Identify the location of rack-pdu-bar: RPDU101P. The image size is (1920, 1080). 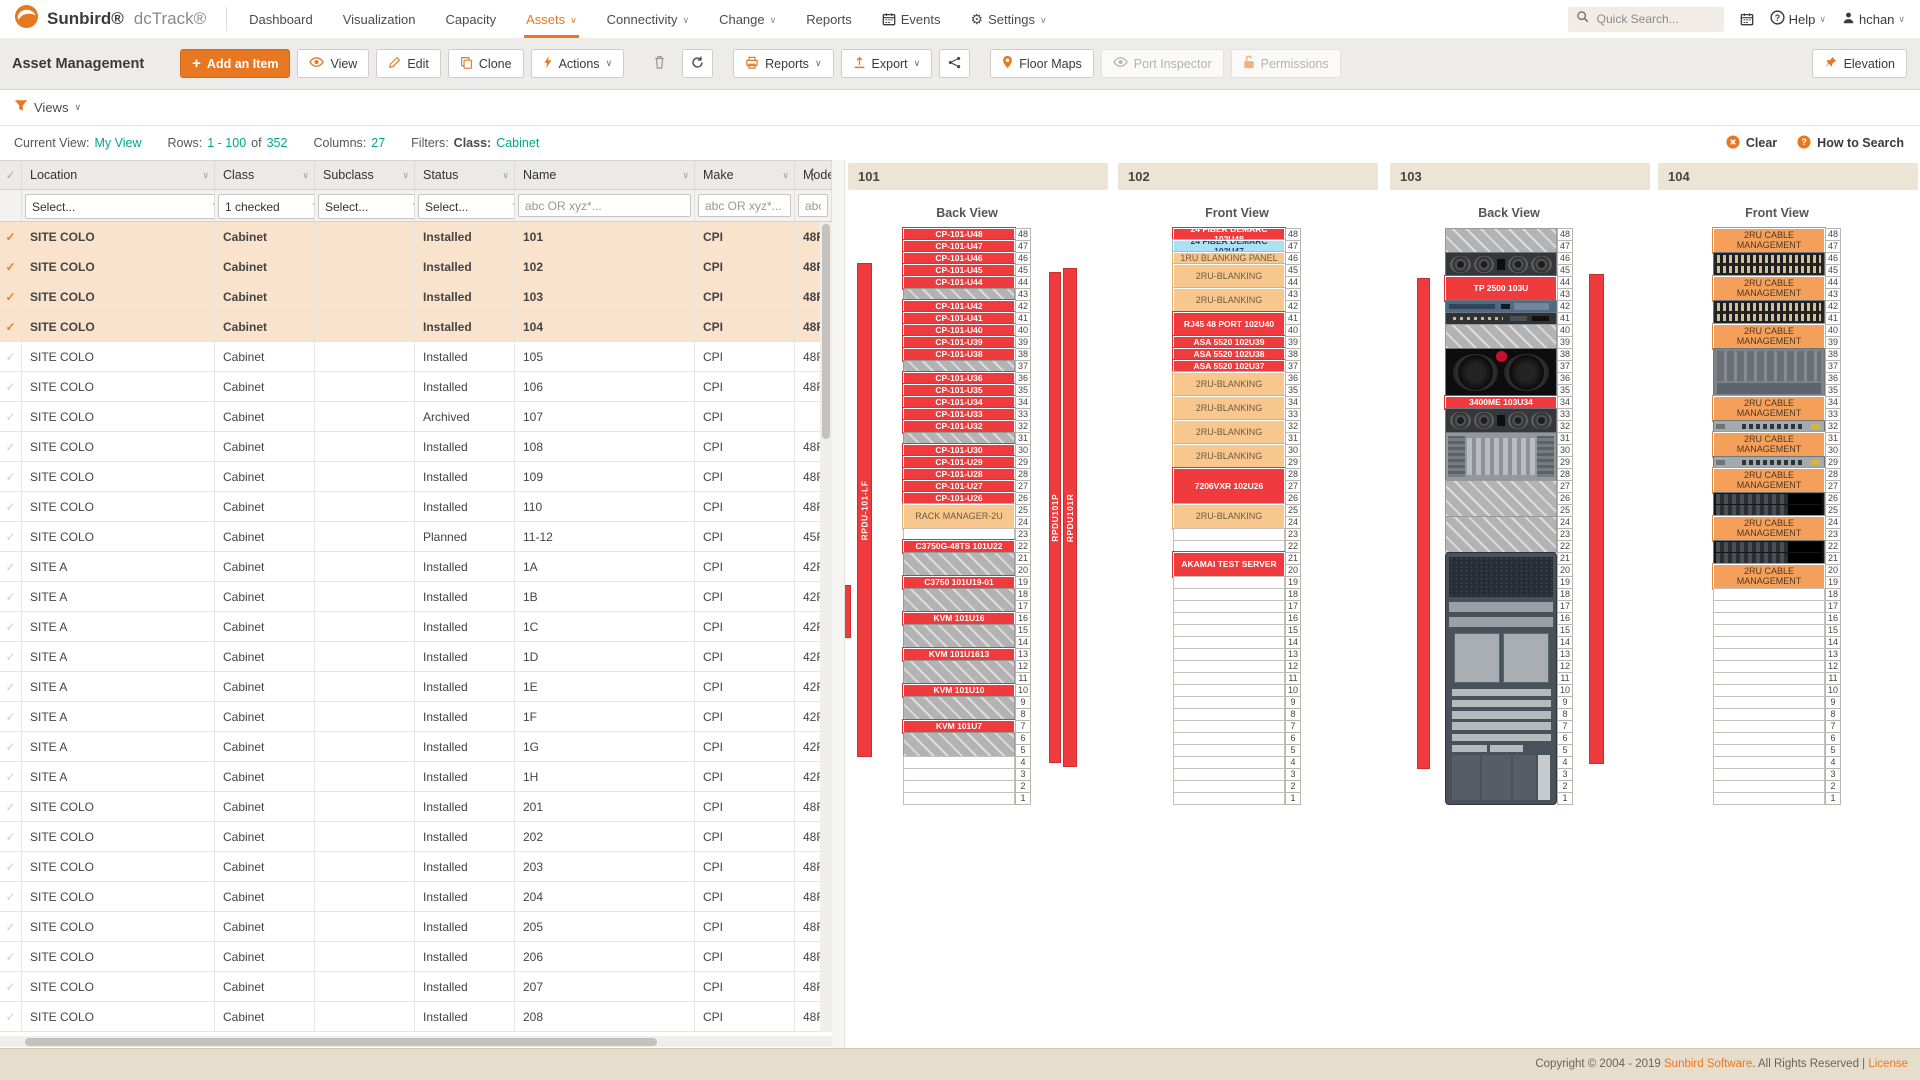
(1055, 518).